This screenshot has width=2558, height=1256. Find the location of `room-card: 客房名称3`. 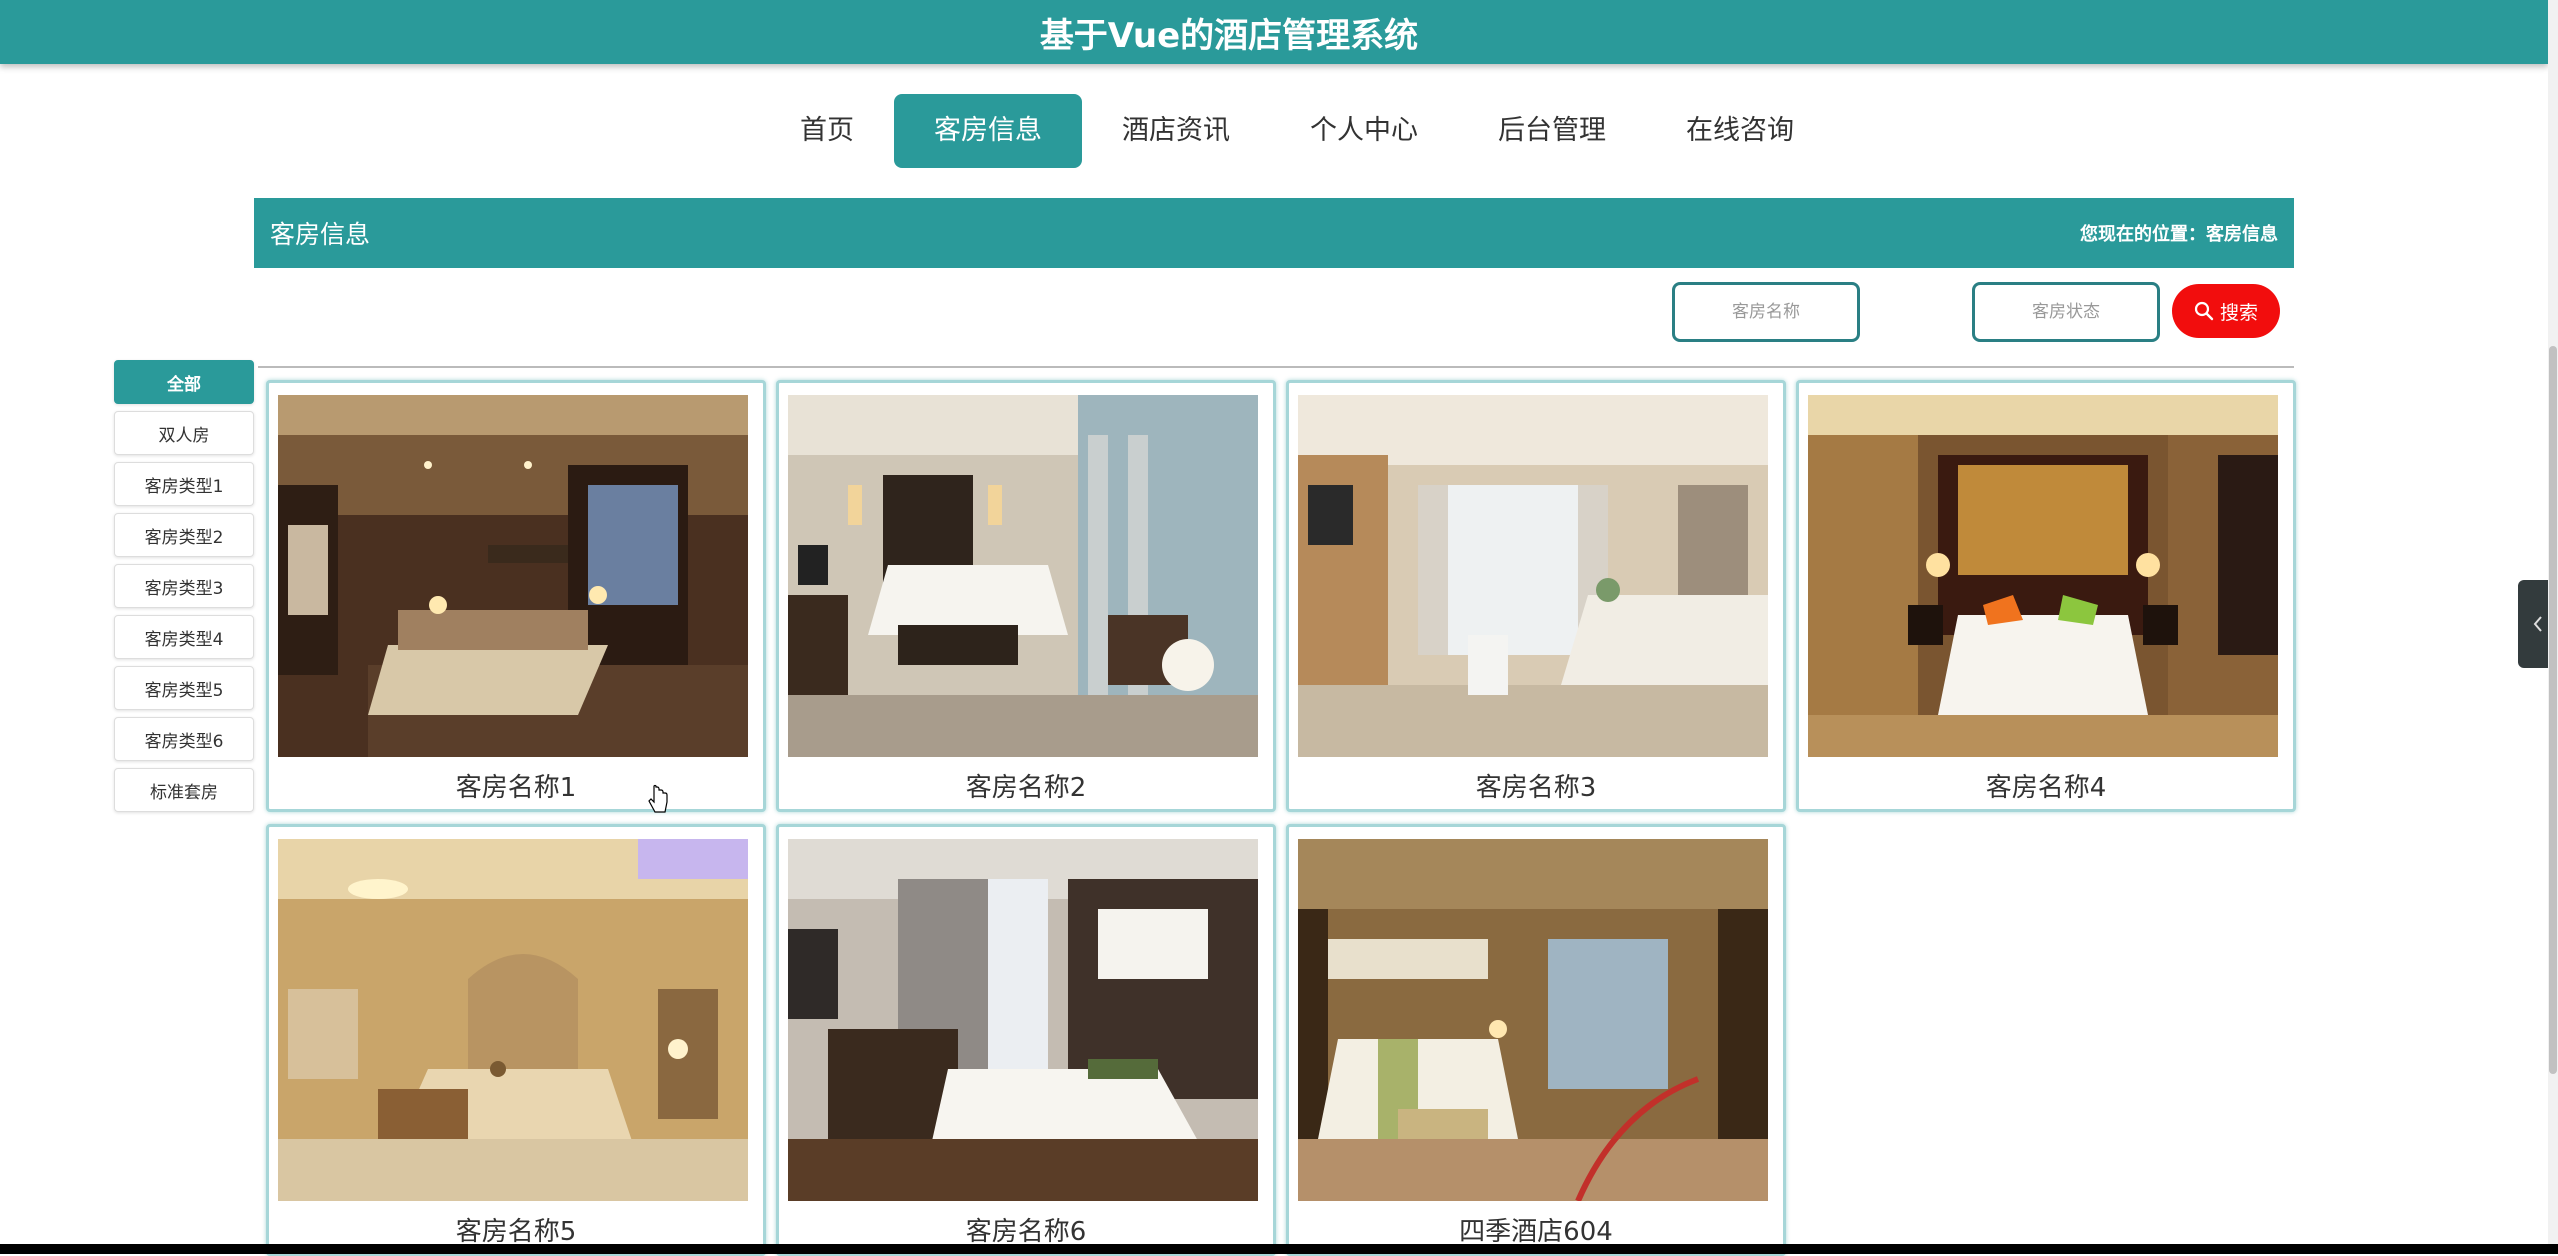

room-card: 客房名称3 is located at coordinates (1536, 596).